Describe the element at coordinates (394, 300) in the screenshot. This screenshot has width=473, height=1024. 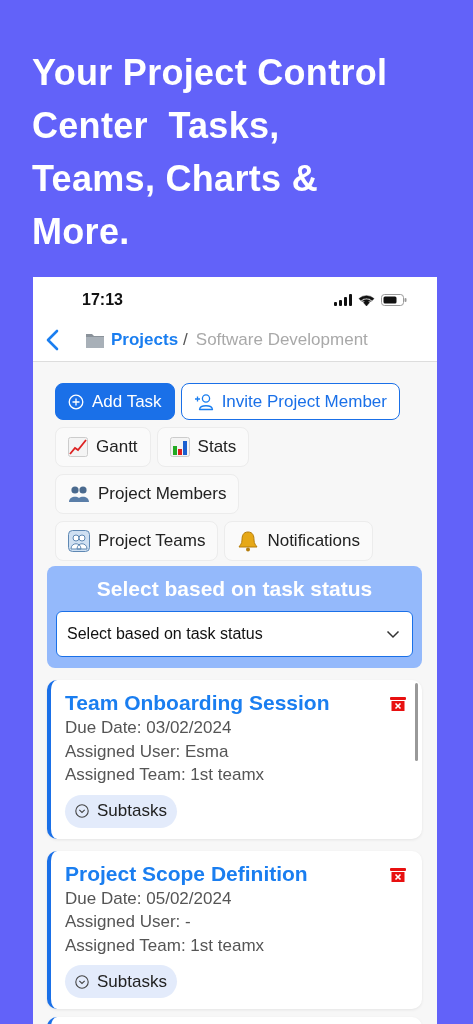
I see `battery-icon` at that location.